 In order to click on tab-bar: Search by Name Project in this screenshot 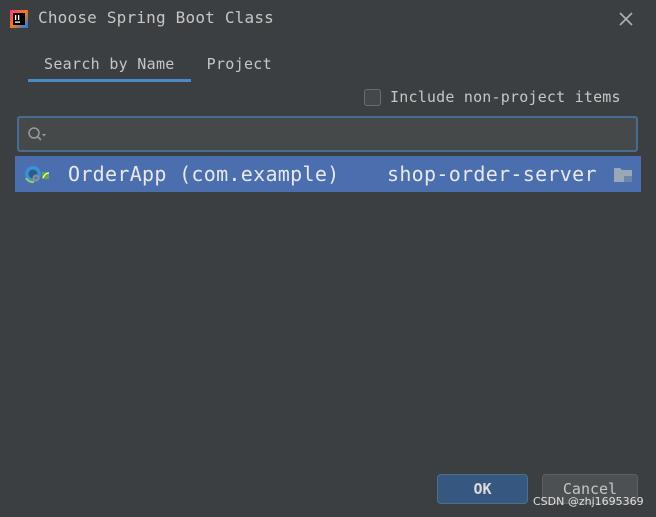, I will do `click(158, 66)`.